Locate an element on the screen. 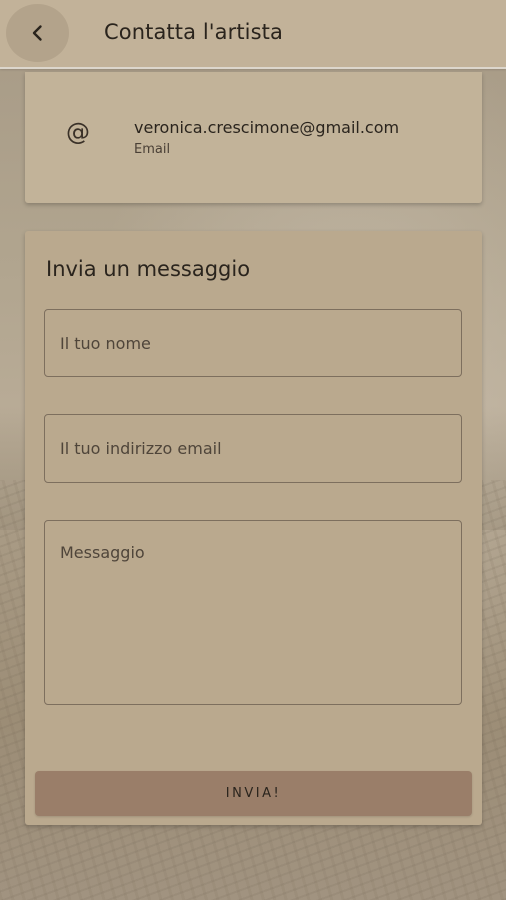  email-input is located at coordinates (253, 448).